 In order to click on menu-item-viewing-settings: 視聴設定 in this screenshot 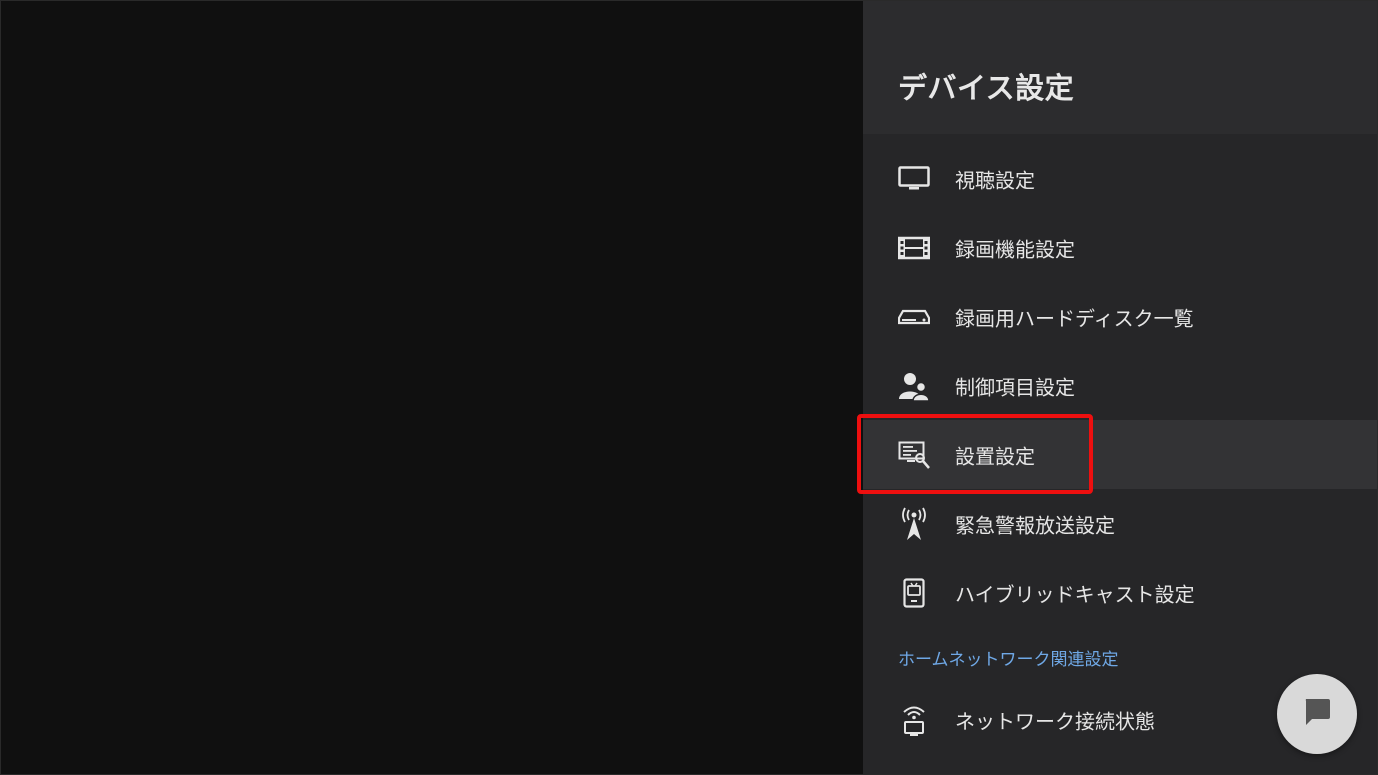, I will do `click(1120, 178)`.